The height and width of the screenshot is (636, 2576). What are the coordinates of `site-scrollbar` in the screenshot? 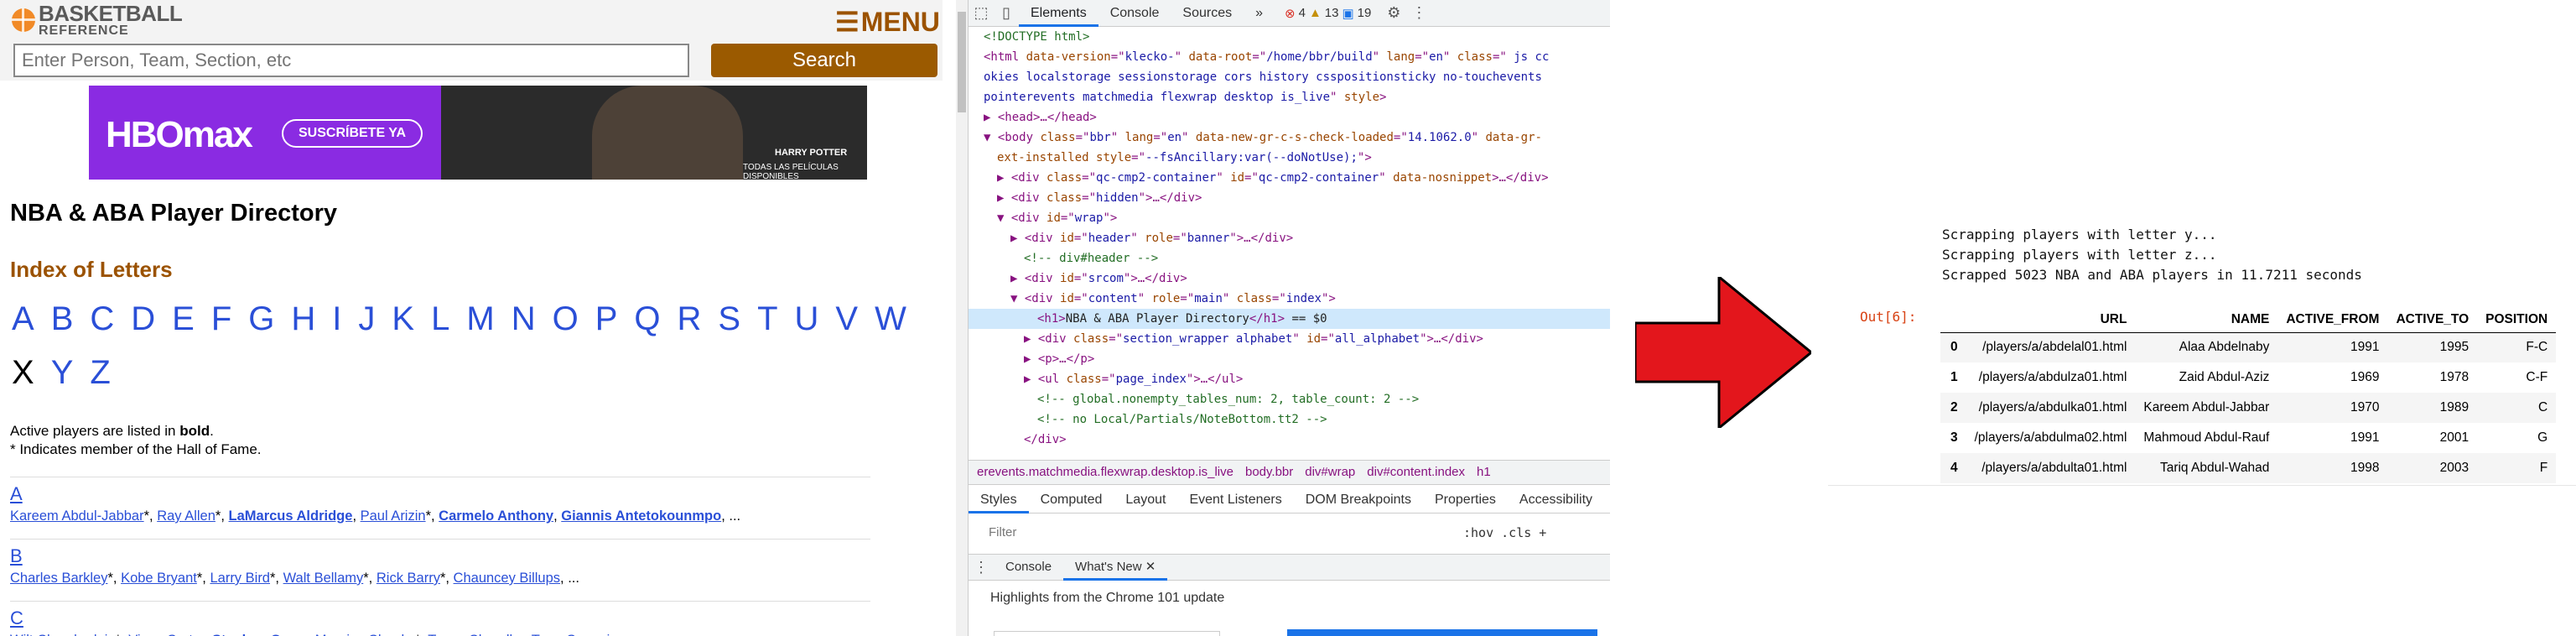 It's located at (962, 318).